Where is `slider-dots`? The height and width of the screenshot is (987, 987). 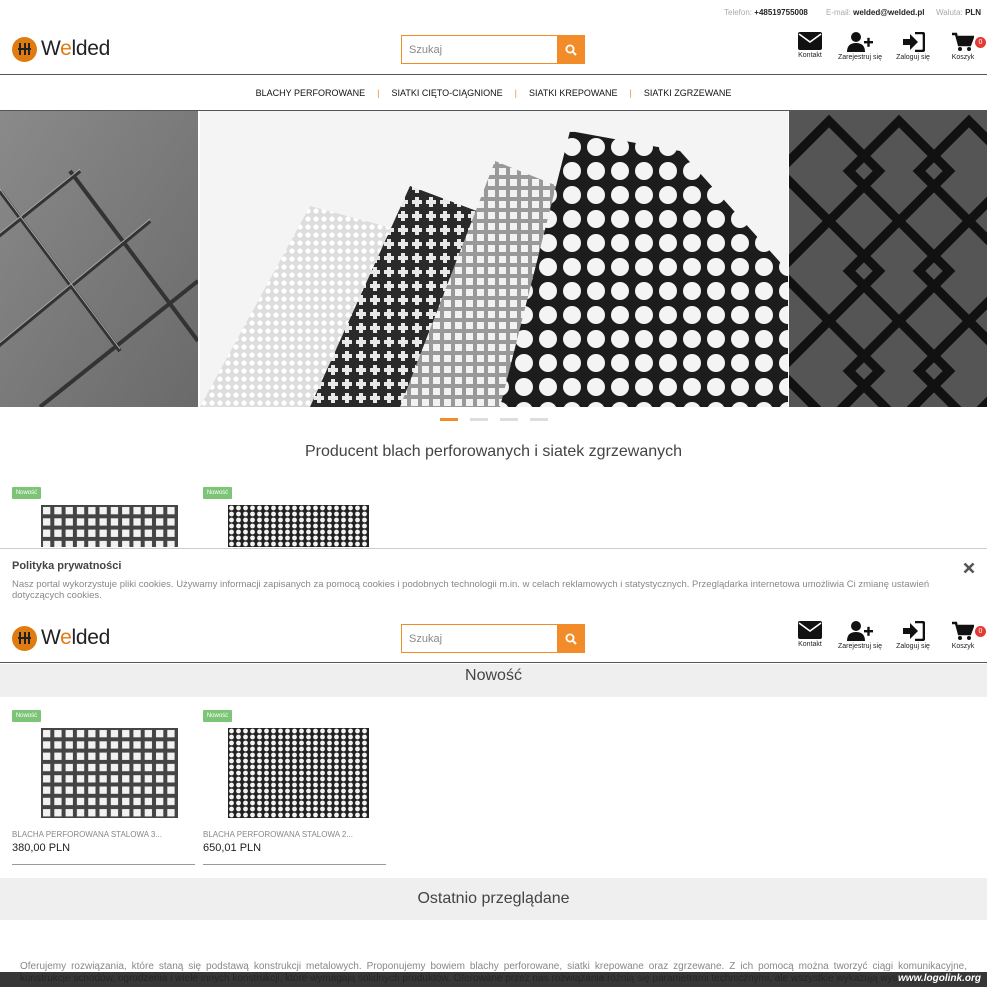
slider-dots is located at coordinates (500, 419).